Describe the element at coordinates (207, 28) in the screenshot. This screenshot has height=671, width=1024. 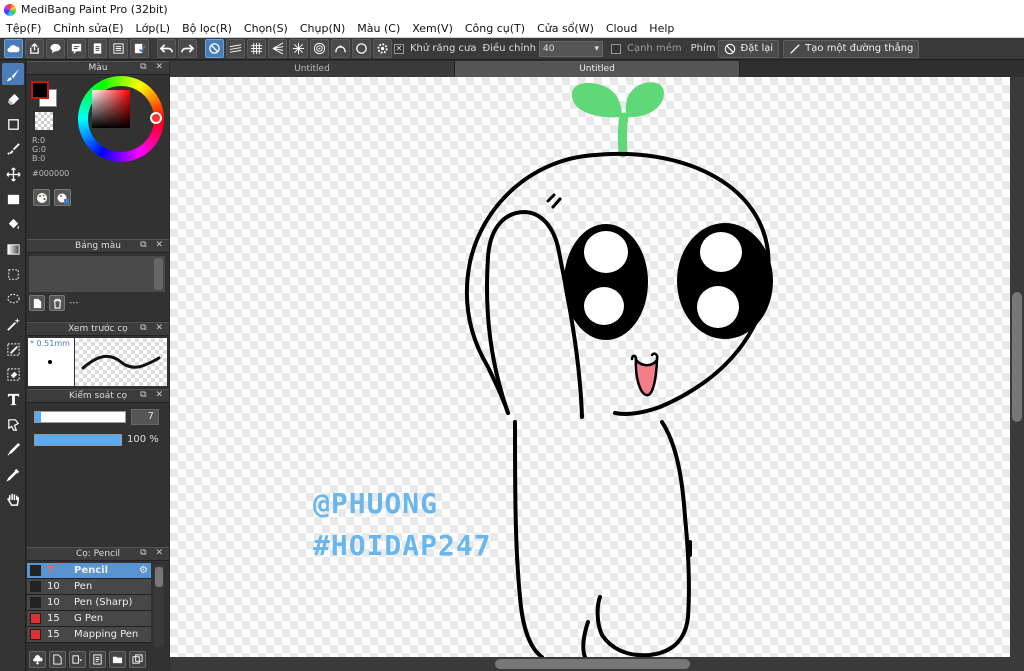
I see `menu-filter: Bộ lọc(R)` at that location.